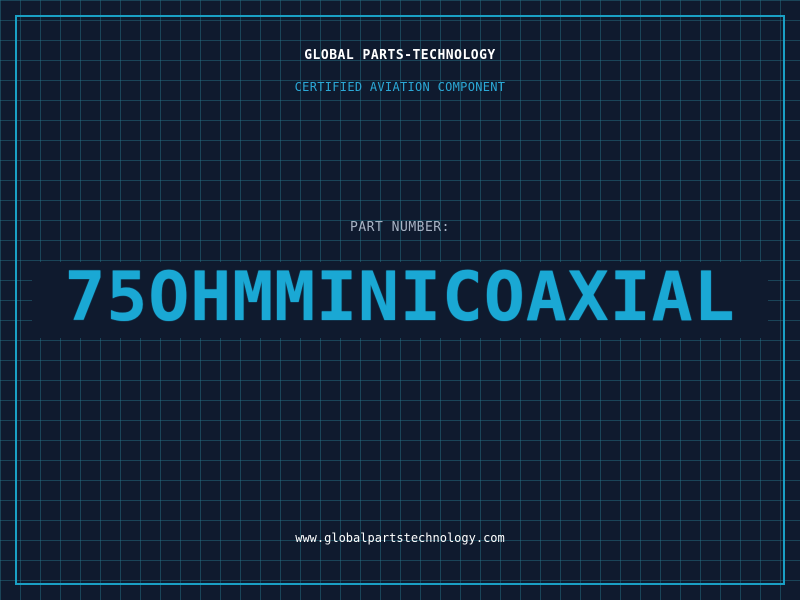 The height and width of the screenshot is (600, 800). I want to click on certification-tagline: CERTIFIED AVIATION COMPONENT, so click(400, 87).